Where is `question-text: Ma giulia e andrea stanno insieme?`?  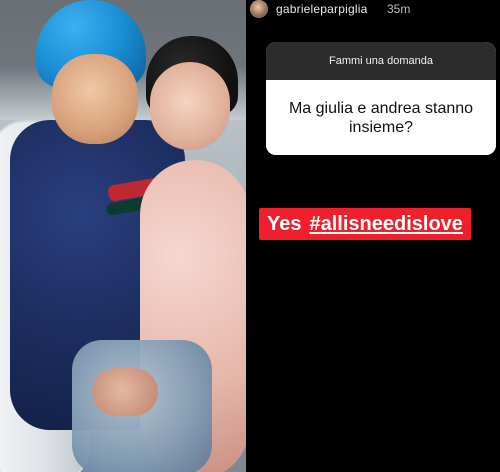
question-text: Ma giulia e andrea stanno insieme? is located at coordinates (381, 117).